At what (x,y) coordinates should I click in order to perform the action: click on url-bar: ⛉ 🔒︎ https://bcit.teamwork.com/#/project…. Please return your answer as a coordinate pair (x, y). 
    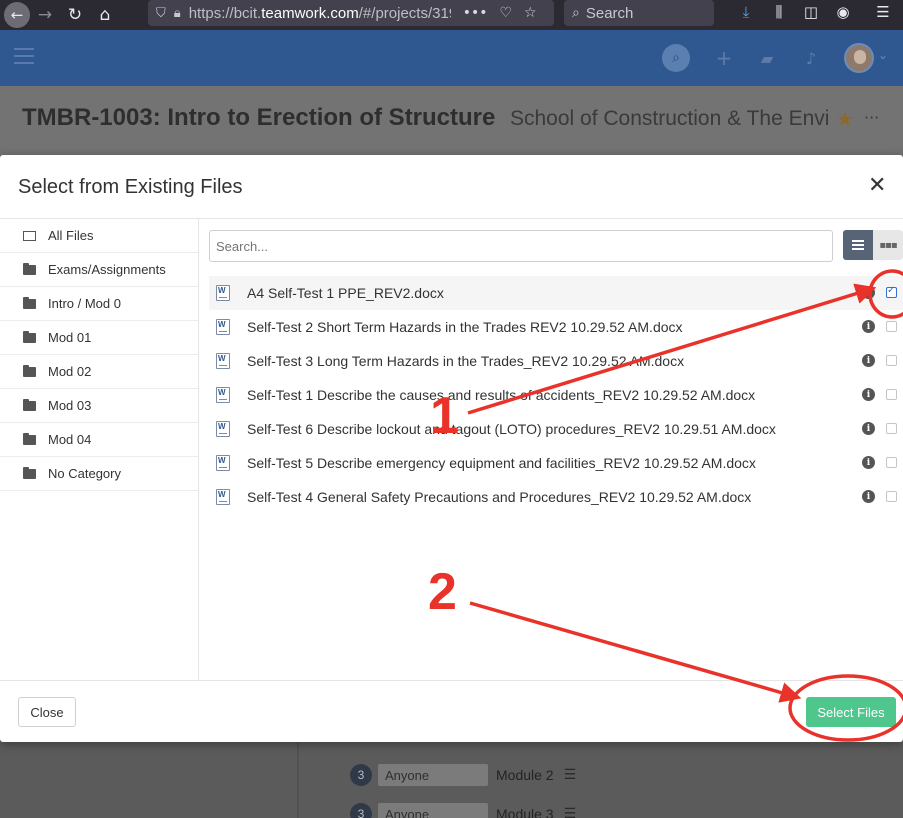
    Looking at the image, I should click on (351, 13).